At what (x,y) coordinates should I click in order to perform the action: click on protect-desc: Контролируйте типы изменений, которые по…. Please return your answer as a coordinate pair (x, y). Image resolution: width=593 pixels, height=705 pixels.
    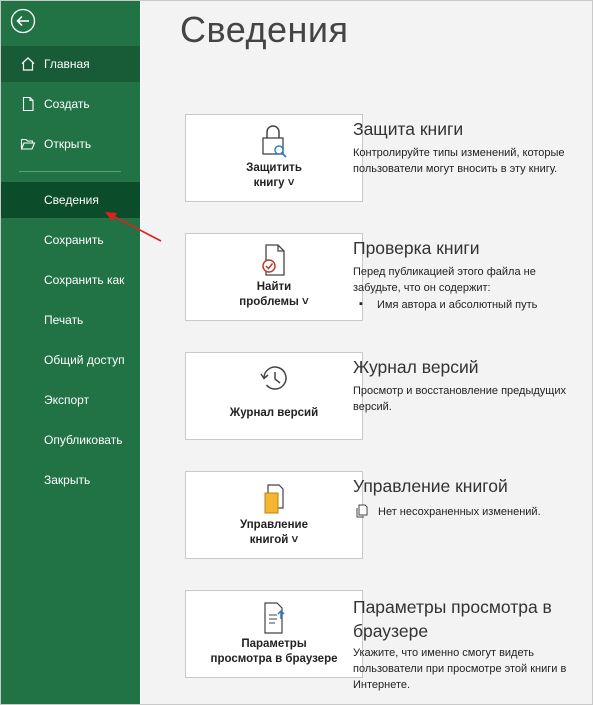
    Looking at the image, I should click on (459, 161).